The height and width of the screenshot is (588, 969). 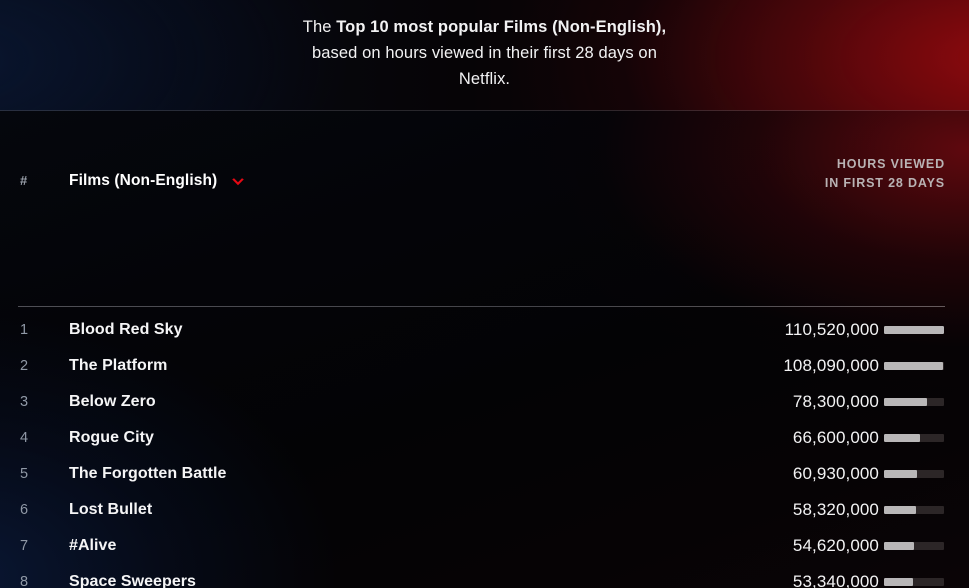 What do you see at coordinates (835, 580) in the screenshot?
I see `row-hours-viewed: 53,340,000` at bounding box center [835, 580].